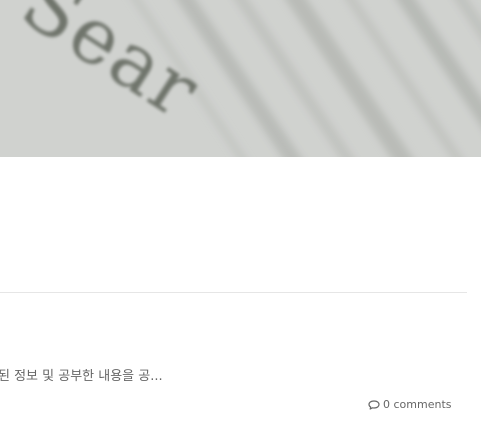  I want to click on comments-icon, so click(374, 405).